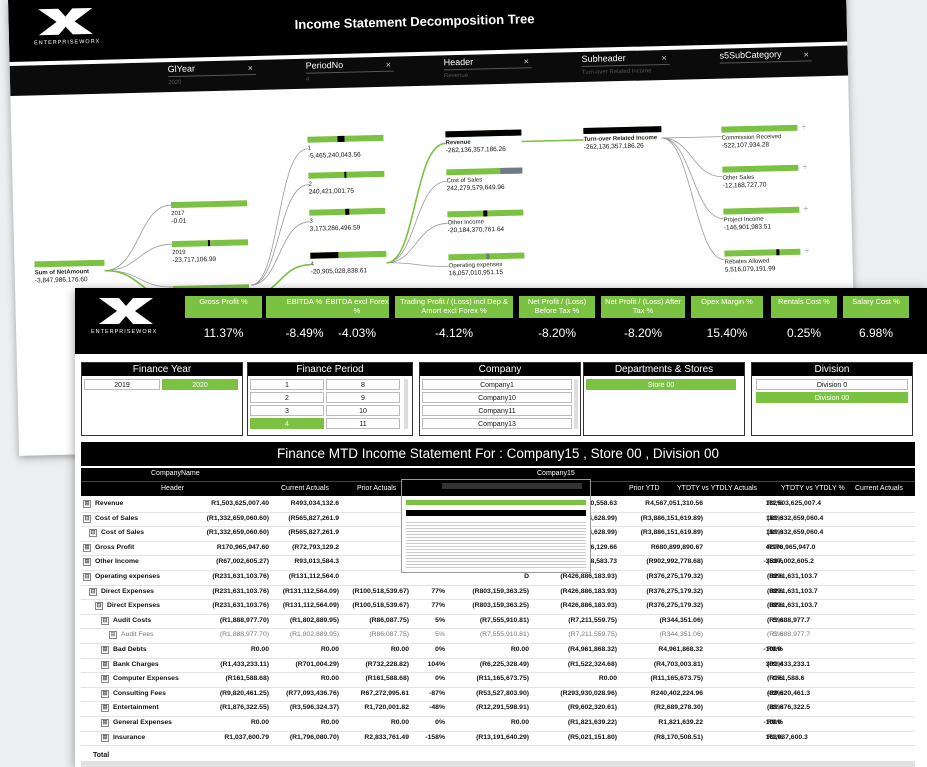  Describe the element at coordinates (357, 307) in the screenshot. I see `kpi-title: EBITDA excl Forex %` at that location.